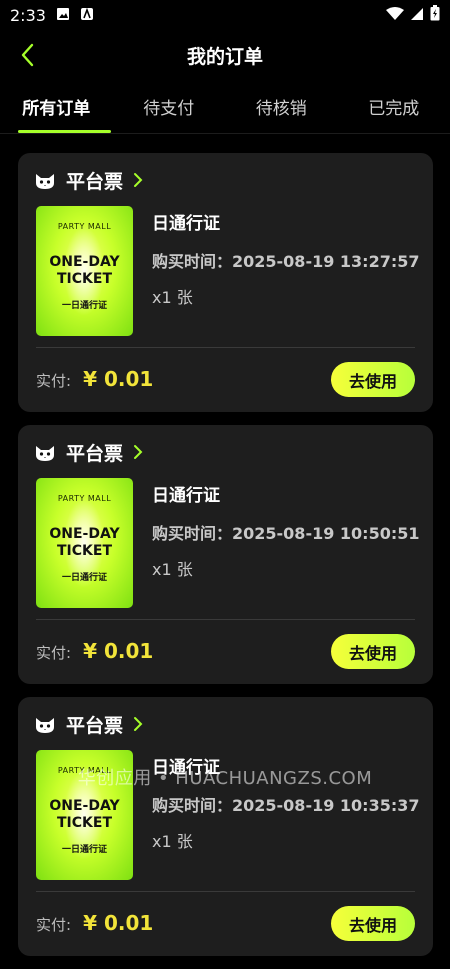  What do you see at coordinates (169, 106) in the screenshot?
I see `tab-pending-payment: 待支付` at bounding box center [169, 106].